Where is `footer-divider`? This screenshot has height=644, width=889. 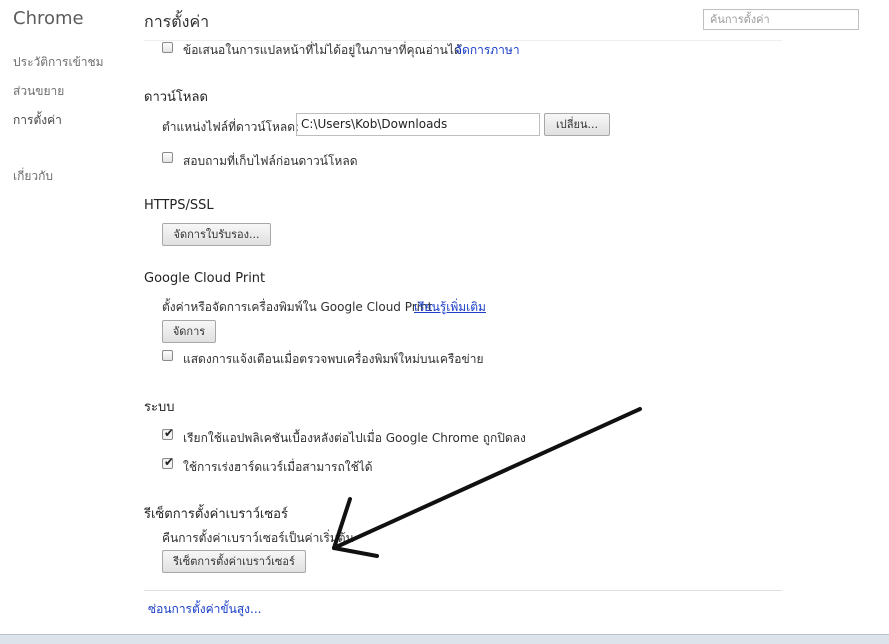
footer-divider is located at coordinates (463, 590).